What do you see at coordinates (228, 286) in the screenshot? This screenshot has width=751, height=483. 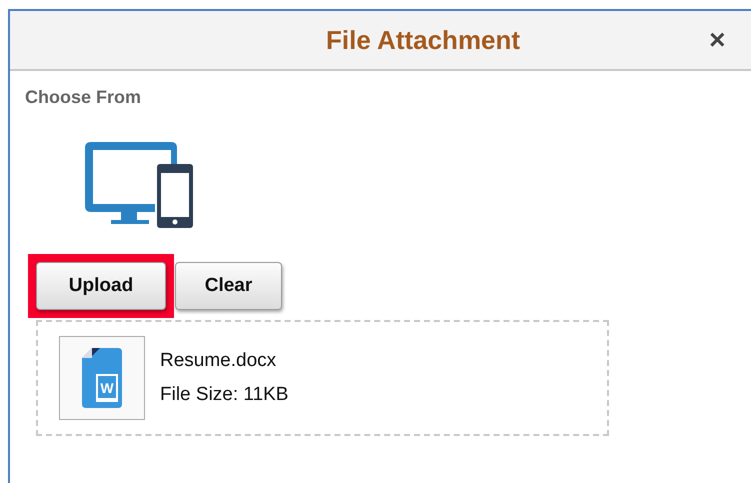 I see `action-button: Clear` at bounding box center [228, 286].